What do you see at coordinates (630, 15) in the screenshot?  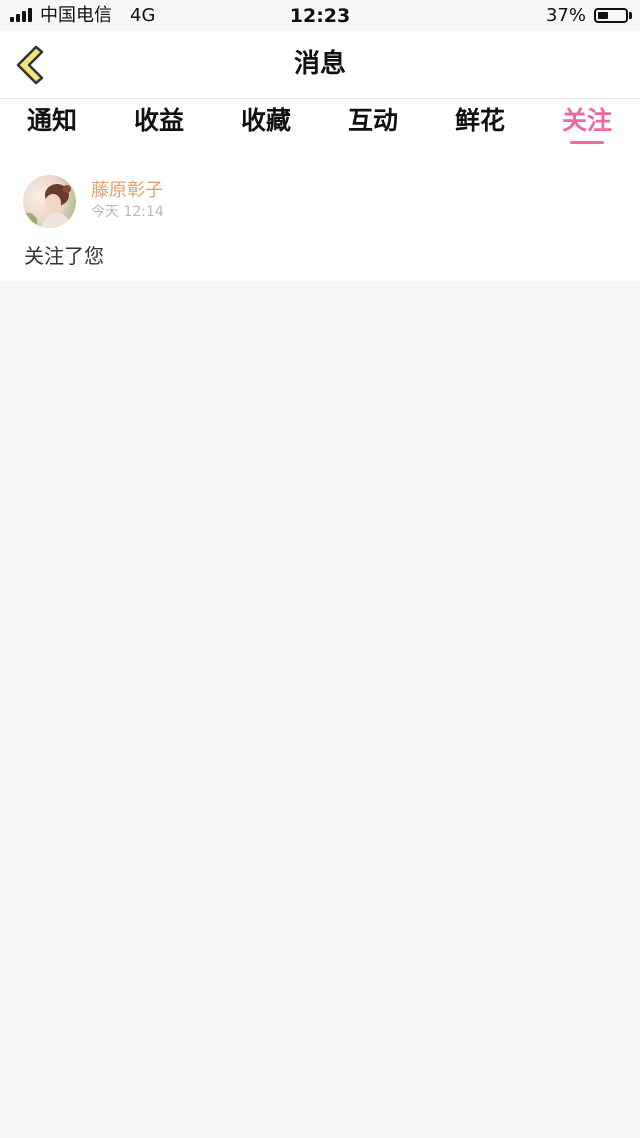 I see `battery-tip` at bounding box center [630, 15].